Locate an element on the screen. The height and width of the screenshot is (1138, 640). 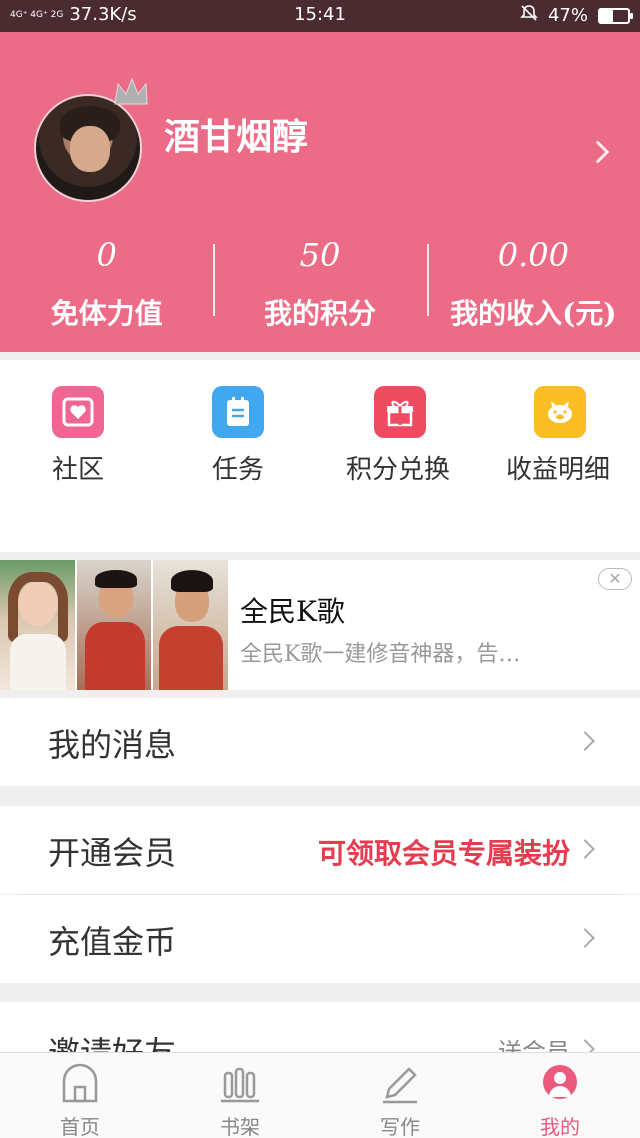
nav-home: 首页 is located at coordinates (80, 1095).